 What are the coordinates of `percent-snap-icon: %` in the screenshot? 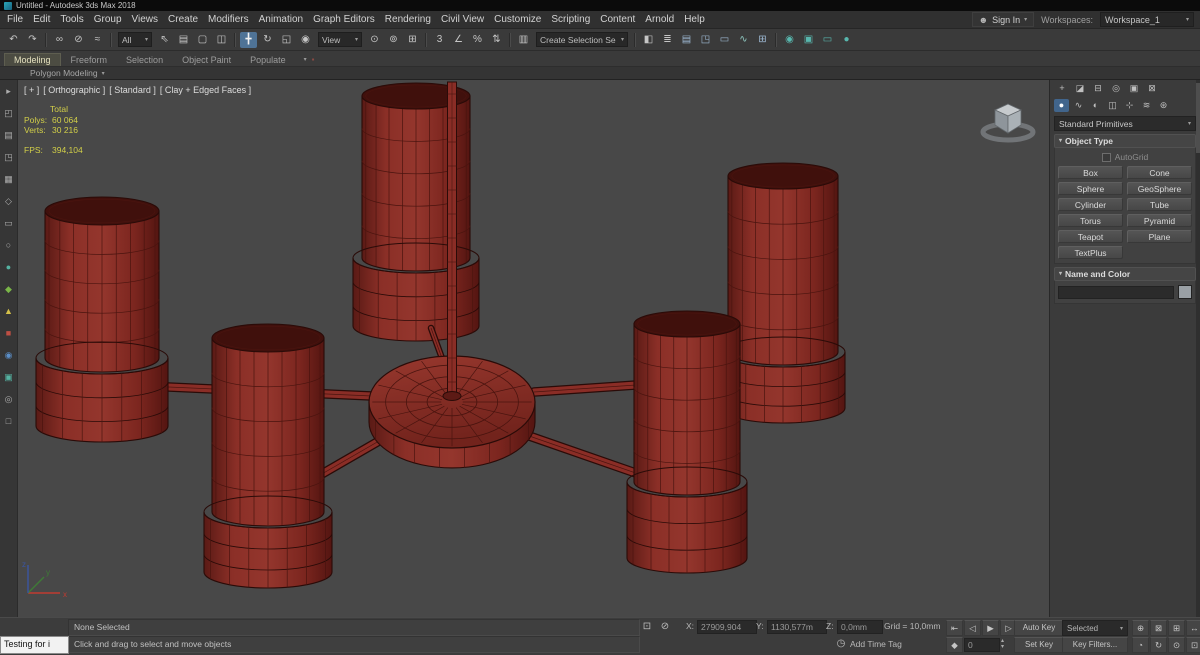 It's located at (477, 40).